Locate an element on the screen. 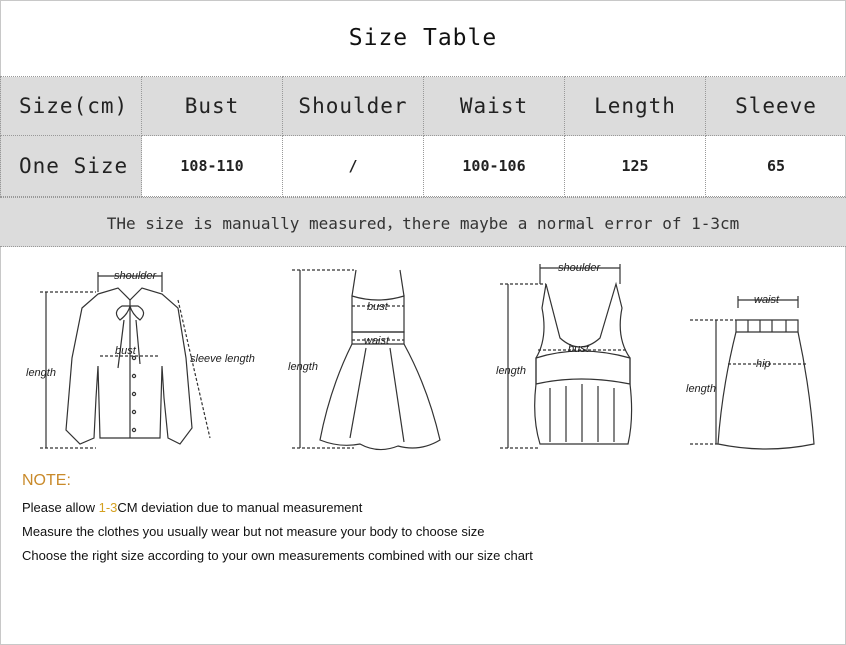 This screenshot has height=645, width=846. header-bust: Bust is located at coordinates (212, 106).